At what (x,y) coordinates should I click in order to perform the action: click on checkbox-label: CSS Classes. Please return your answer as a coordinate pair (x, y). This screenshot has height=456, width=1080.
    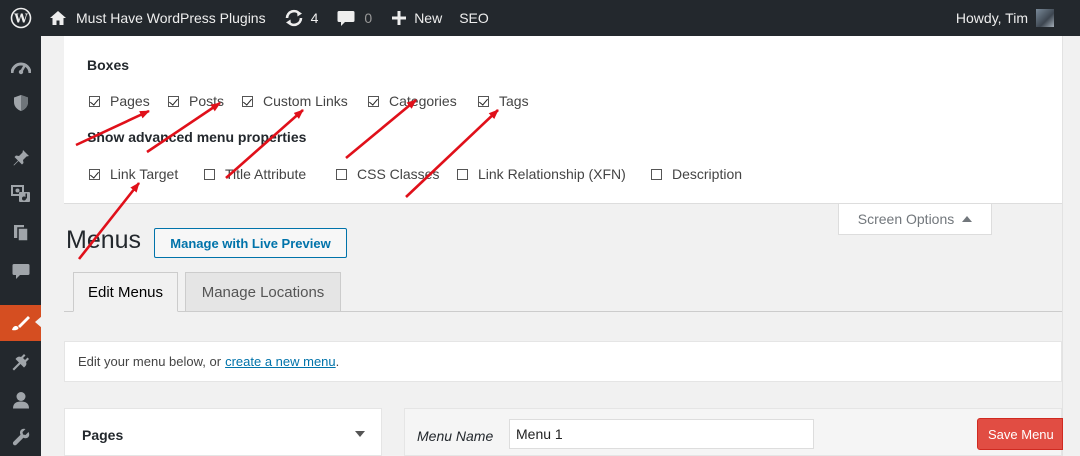
    Looking at the image, I should click on (398, 174).